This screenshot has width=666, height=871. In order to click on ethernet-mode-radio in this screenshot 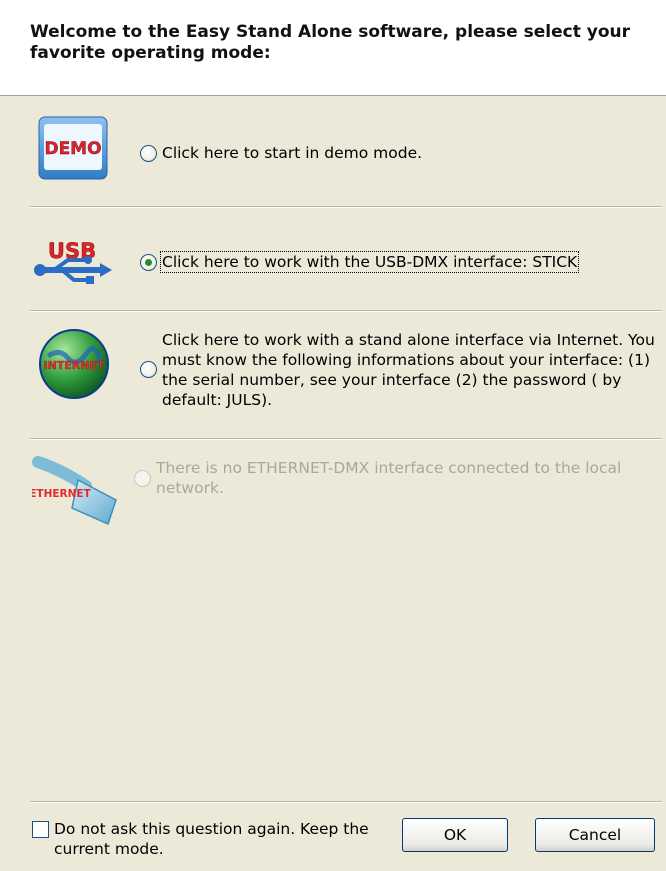, I will do `click(142, 478)`.